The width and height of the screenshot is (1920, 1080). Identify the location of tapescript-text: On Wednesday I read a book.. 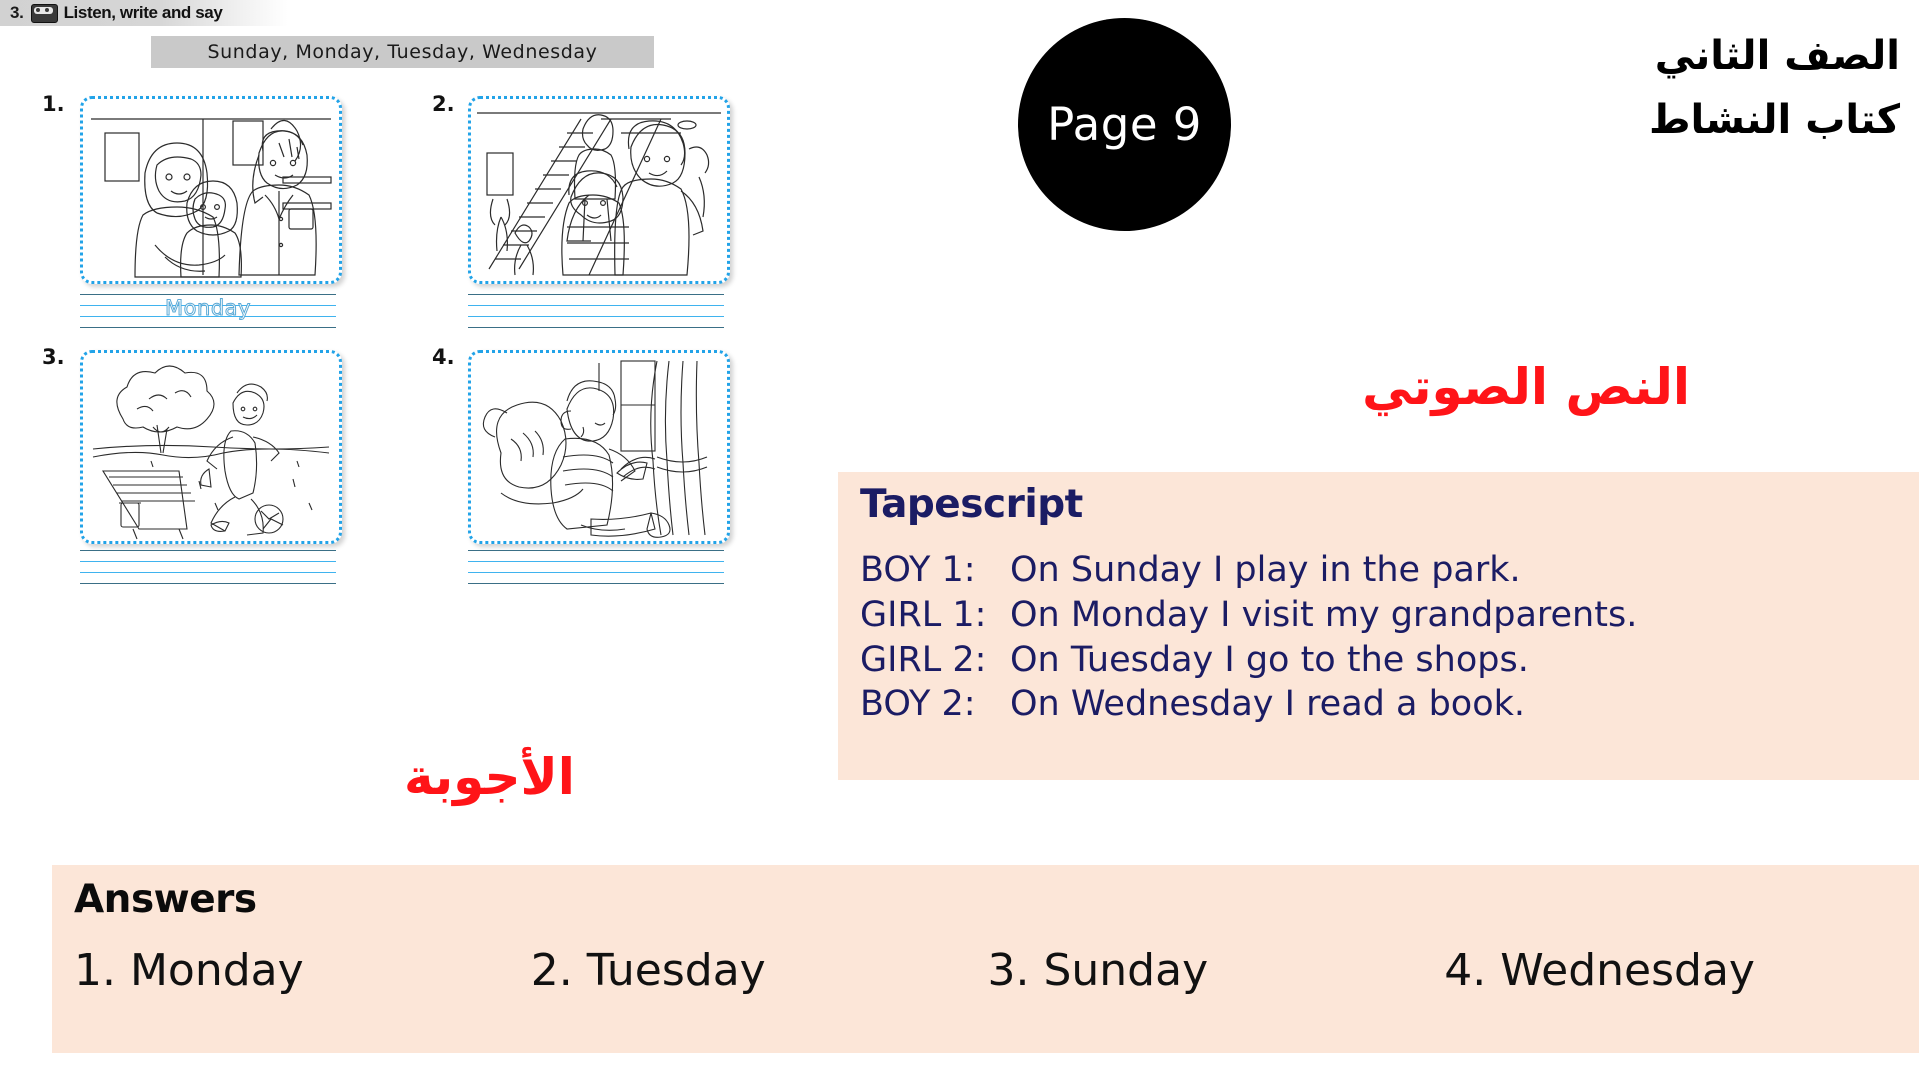
(1268, 704).